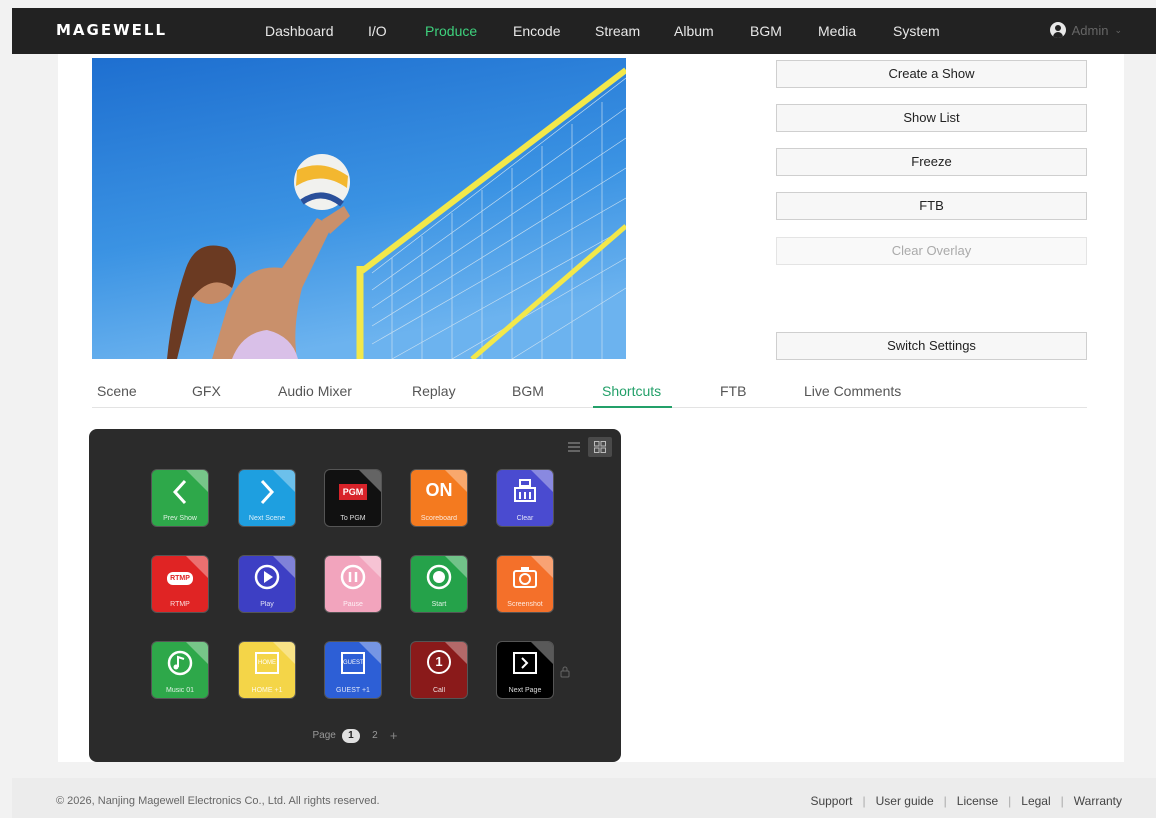 Image resolution: width=1156 pixels, height=818 pixels. I want to click on grid-view-icon, so click(600, 447).